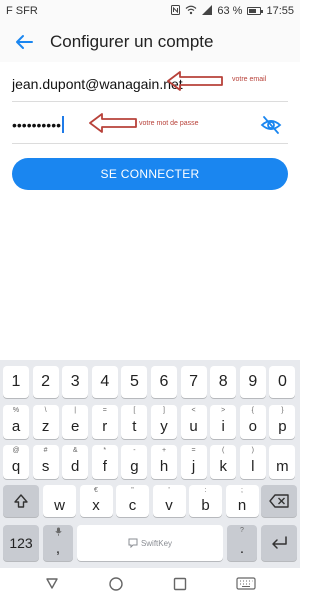 The height and width of the screenshot is (600, 320). I want to click on key-w: w, so click(59, 501).